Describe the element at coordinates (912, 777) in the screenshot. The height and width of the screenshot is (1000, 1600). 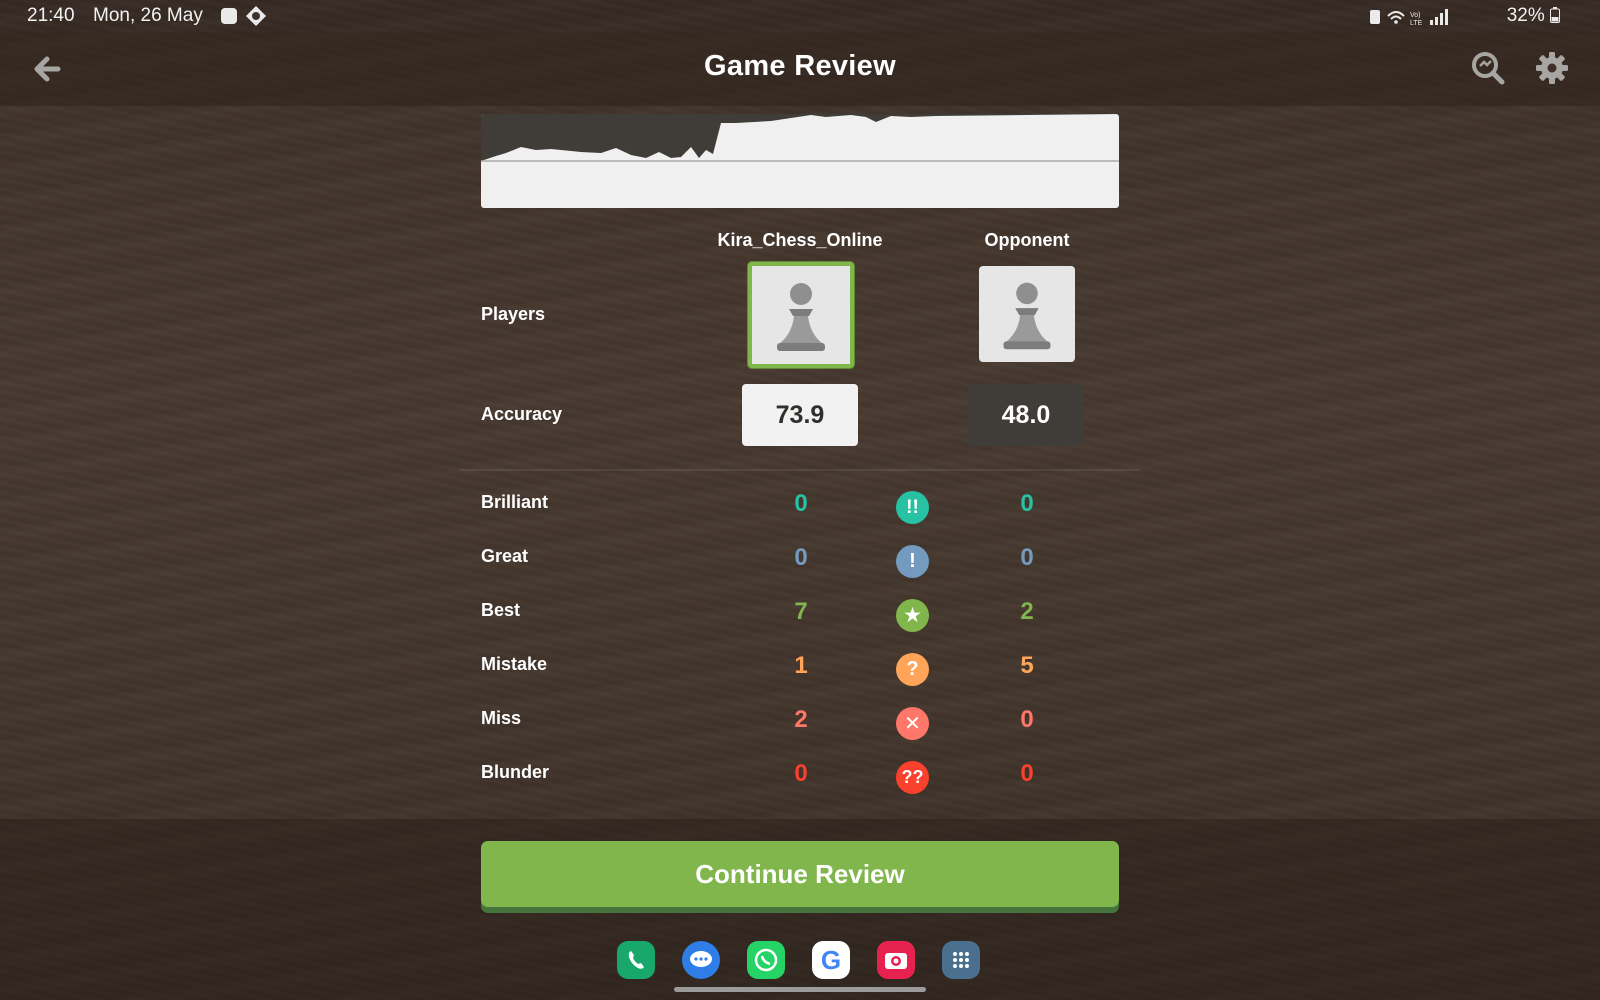
I see `blunder-icon: ??` at that location.